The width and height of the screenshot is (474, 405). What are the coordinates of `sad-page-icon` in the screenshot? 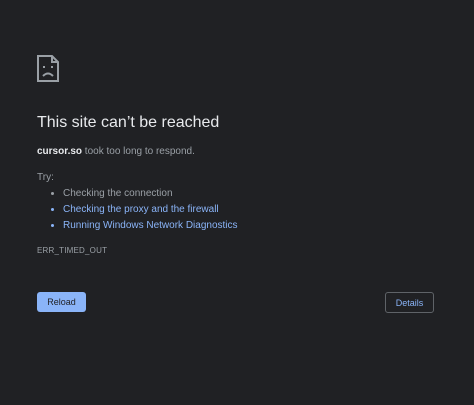 It's located at (48, 68).